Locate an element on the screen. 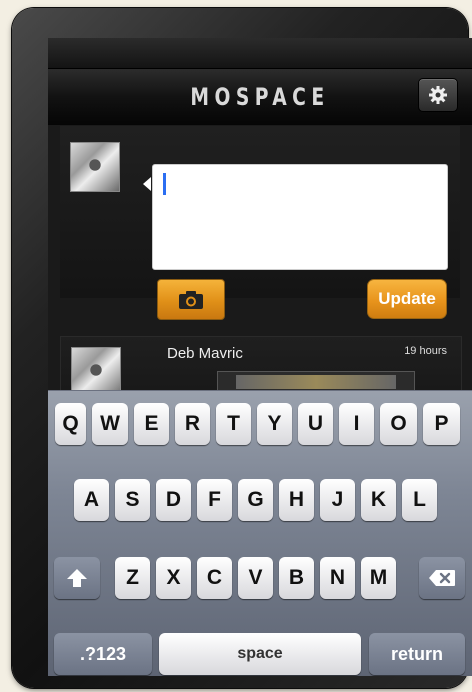  key-c: C is located at coordinates (214, 578).